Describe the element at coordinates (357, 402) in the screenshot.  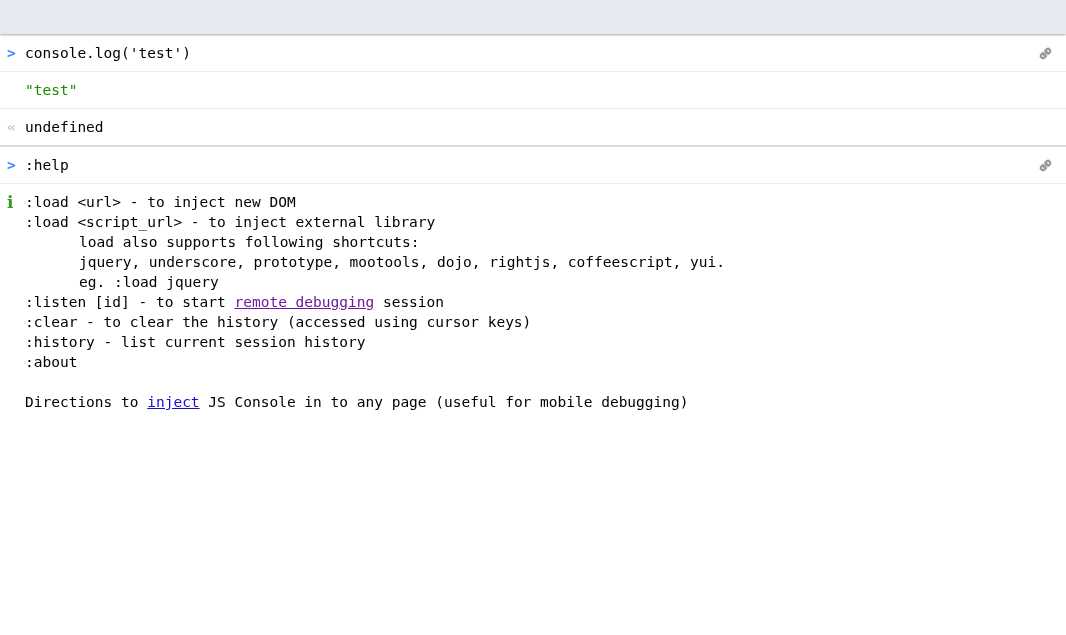
I see `help-line: Directions to inject JS Console in to any page (useful for mobile debugging)` at that location.